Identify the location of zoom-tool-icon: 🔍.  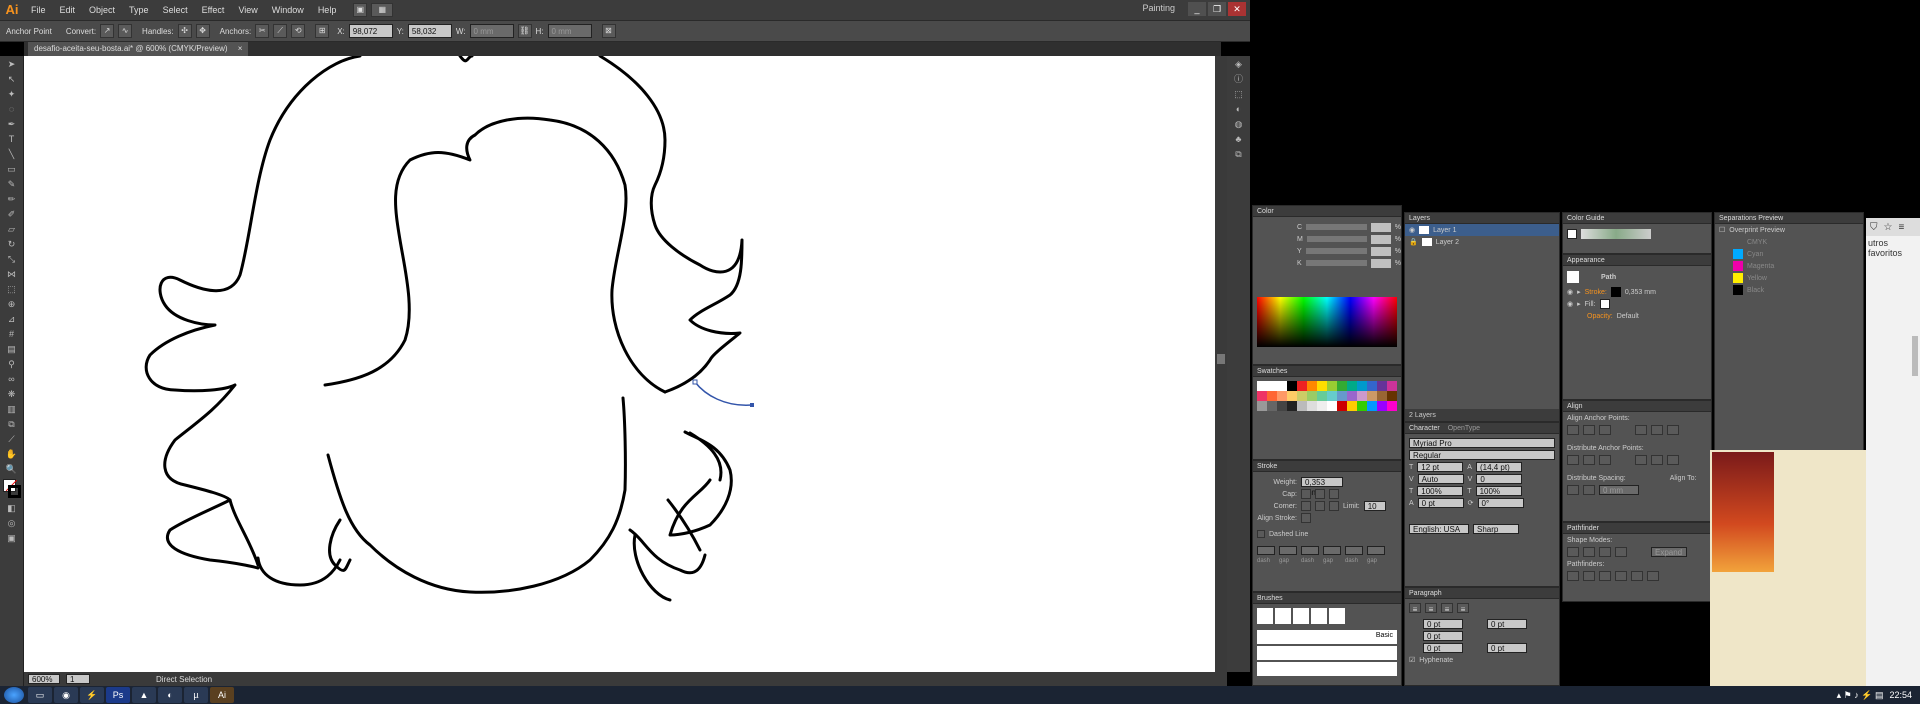
(12, 469).